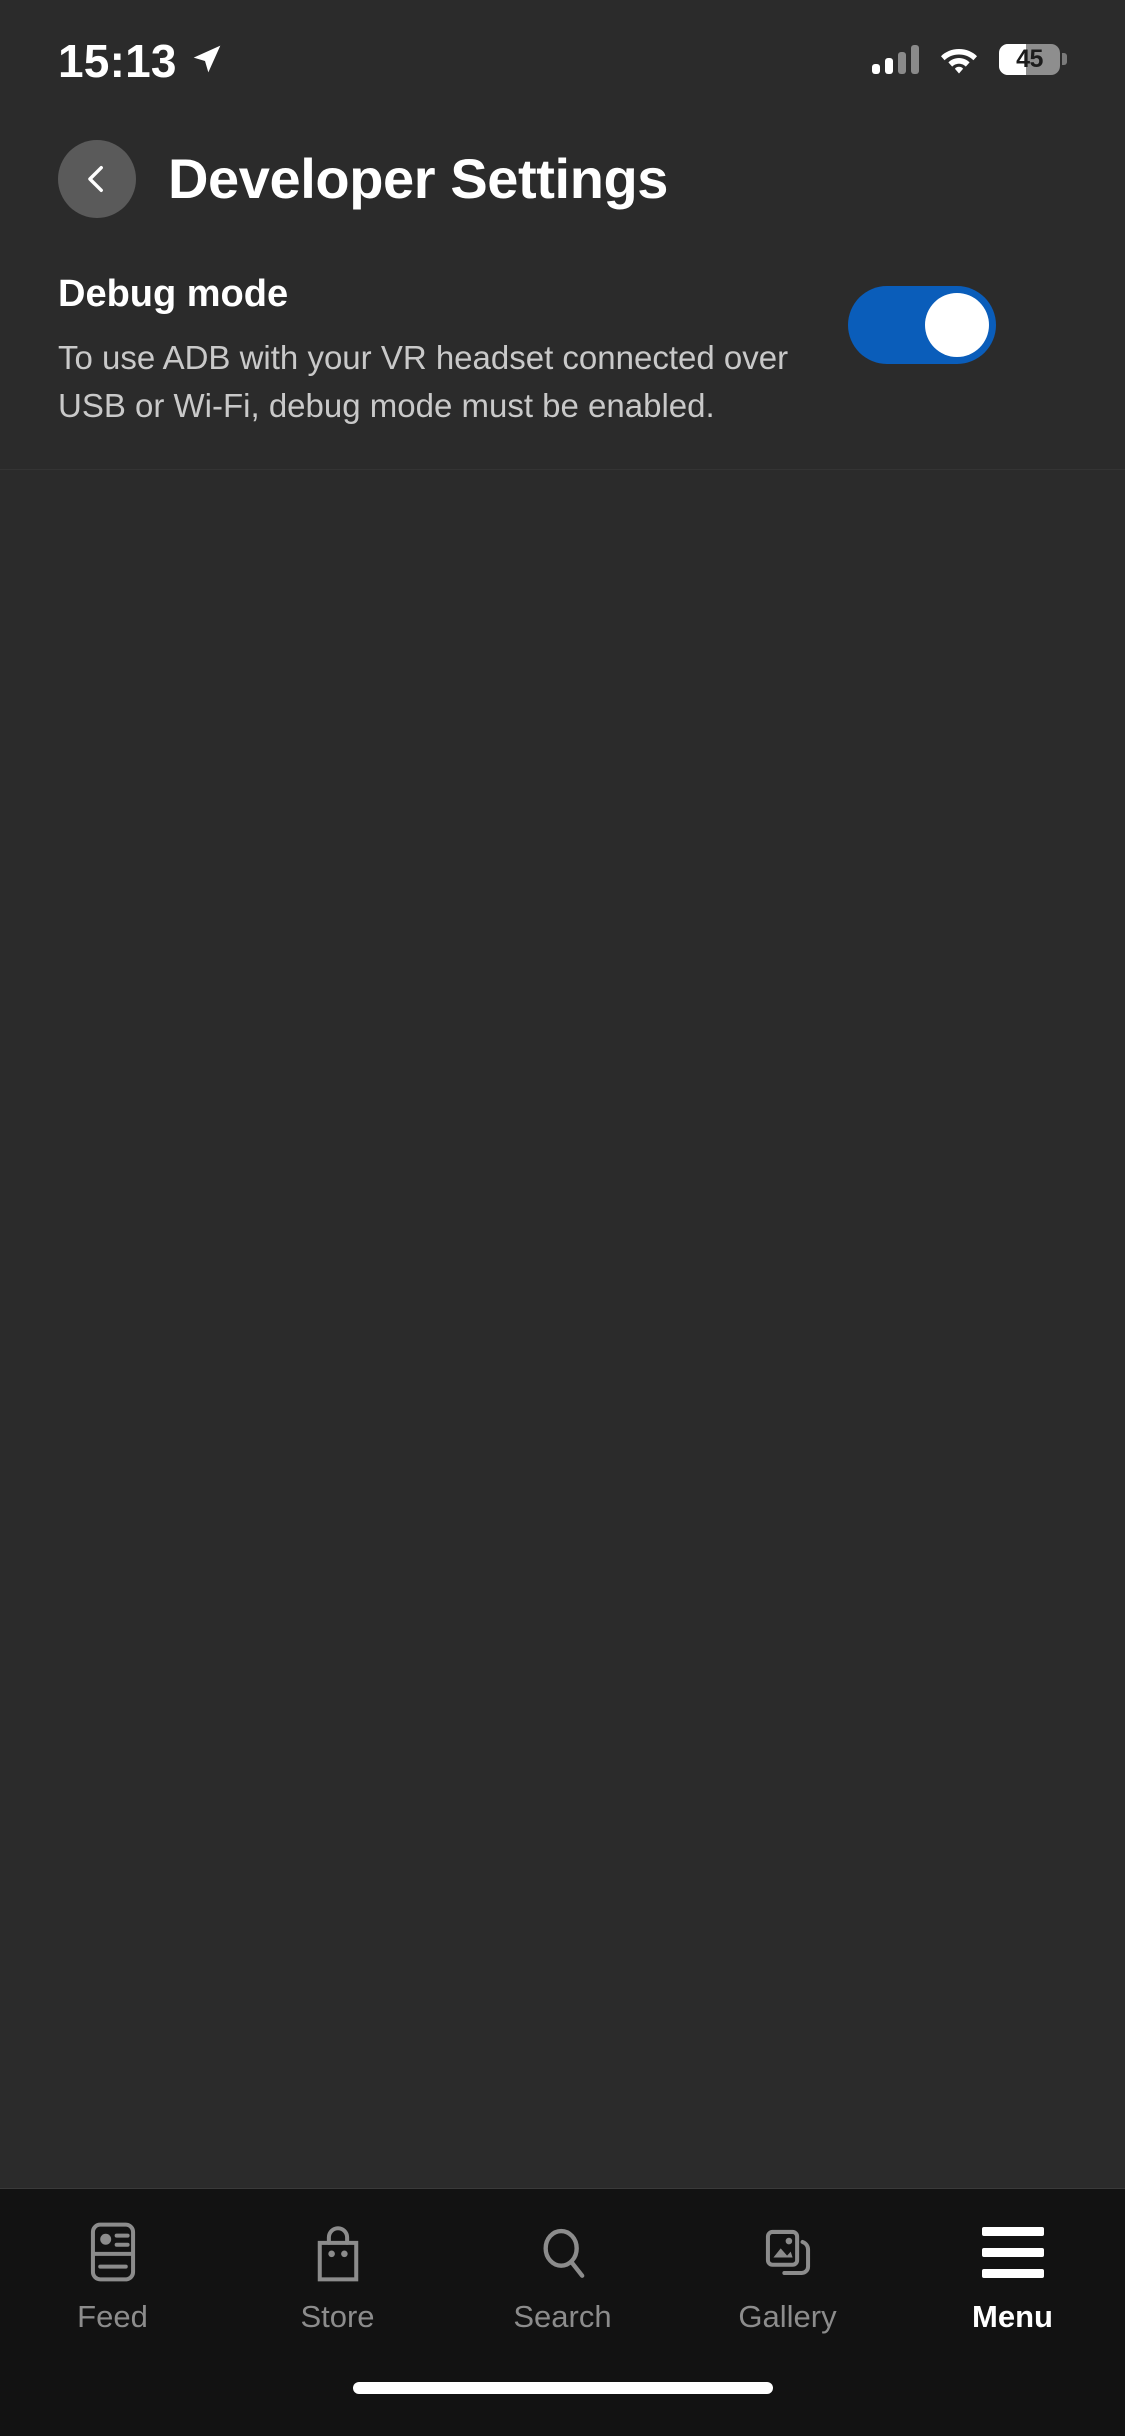 The image size is (1125, 2436). What do you see at coordinates (562, 59) in the screenshot?
I see `status-bar: 15:13 45` at bounding box center [562, 59].